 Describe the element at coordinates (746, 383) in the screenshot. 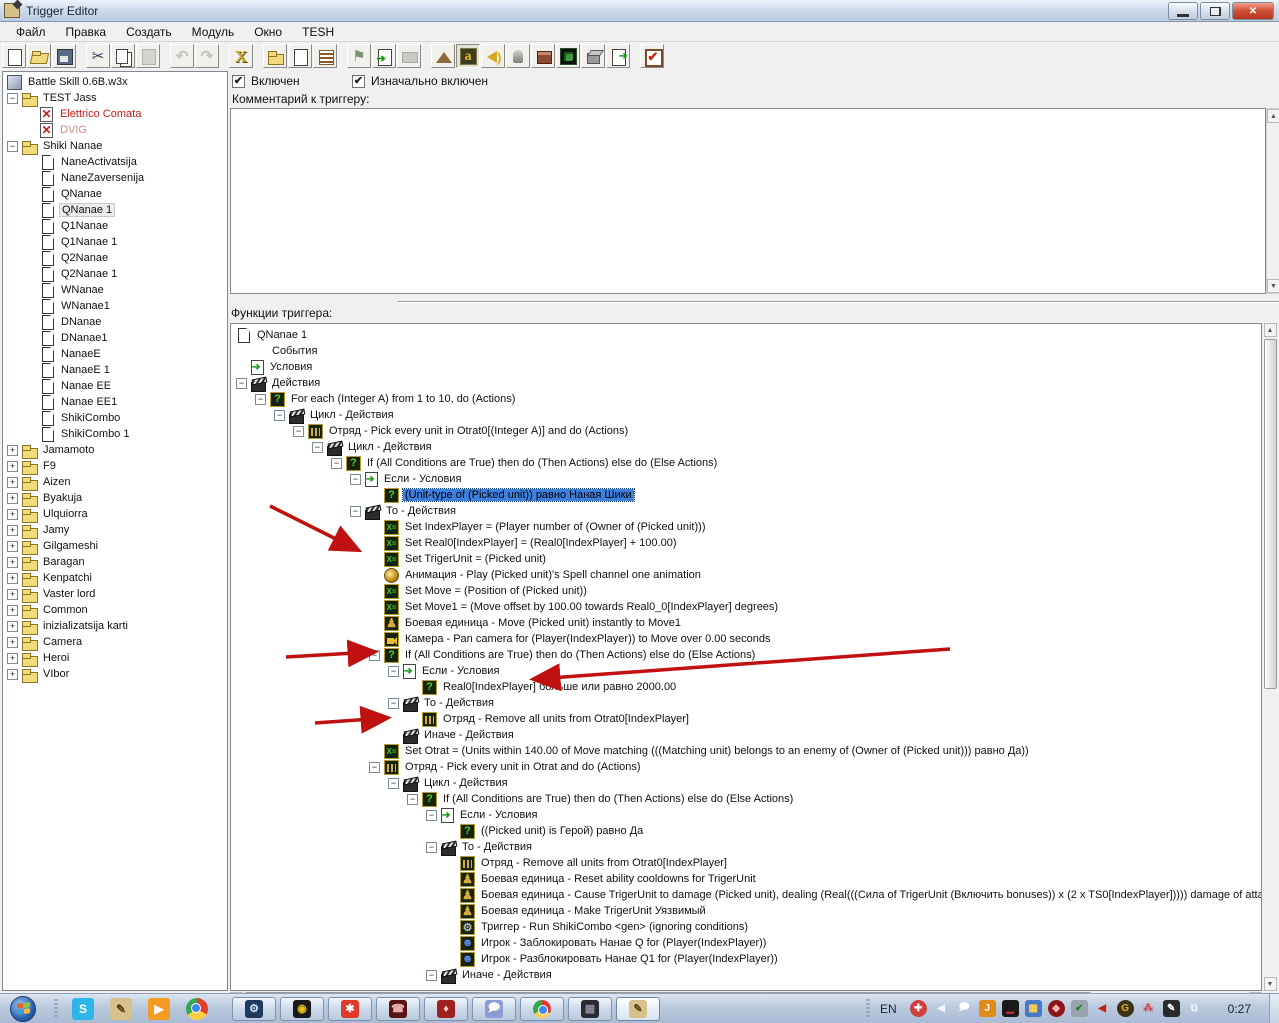

I see `function-row: − Действия` at that location.